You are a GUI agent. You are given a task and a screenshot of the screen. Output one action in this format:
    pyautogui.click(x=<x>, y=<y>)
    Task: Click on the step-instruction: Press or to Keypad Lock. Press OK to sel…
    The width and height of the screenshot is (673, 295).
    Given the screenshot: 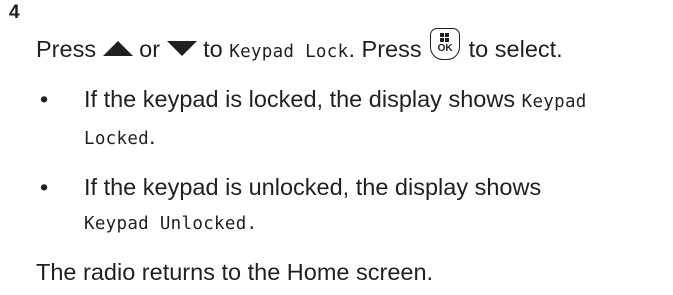 What is the action you would take?
    pyautogui.click(x=351, y=48)
    